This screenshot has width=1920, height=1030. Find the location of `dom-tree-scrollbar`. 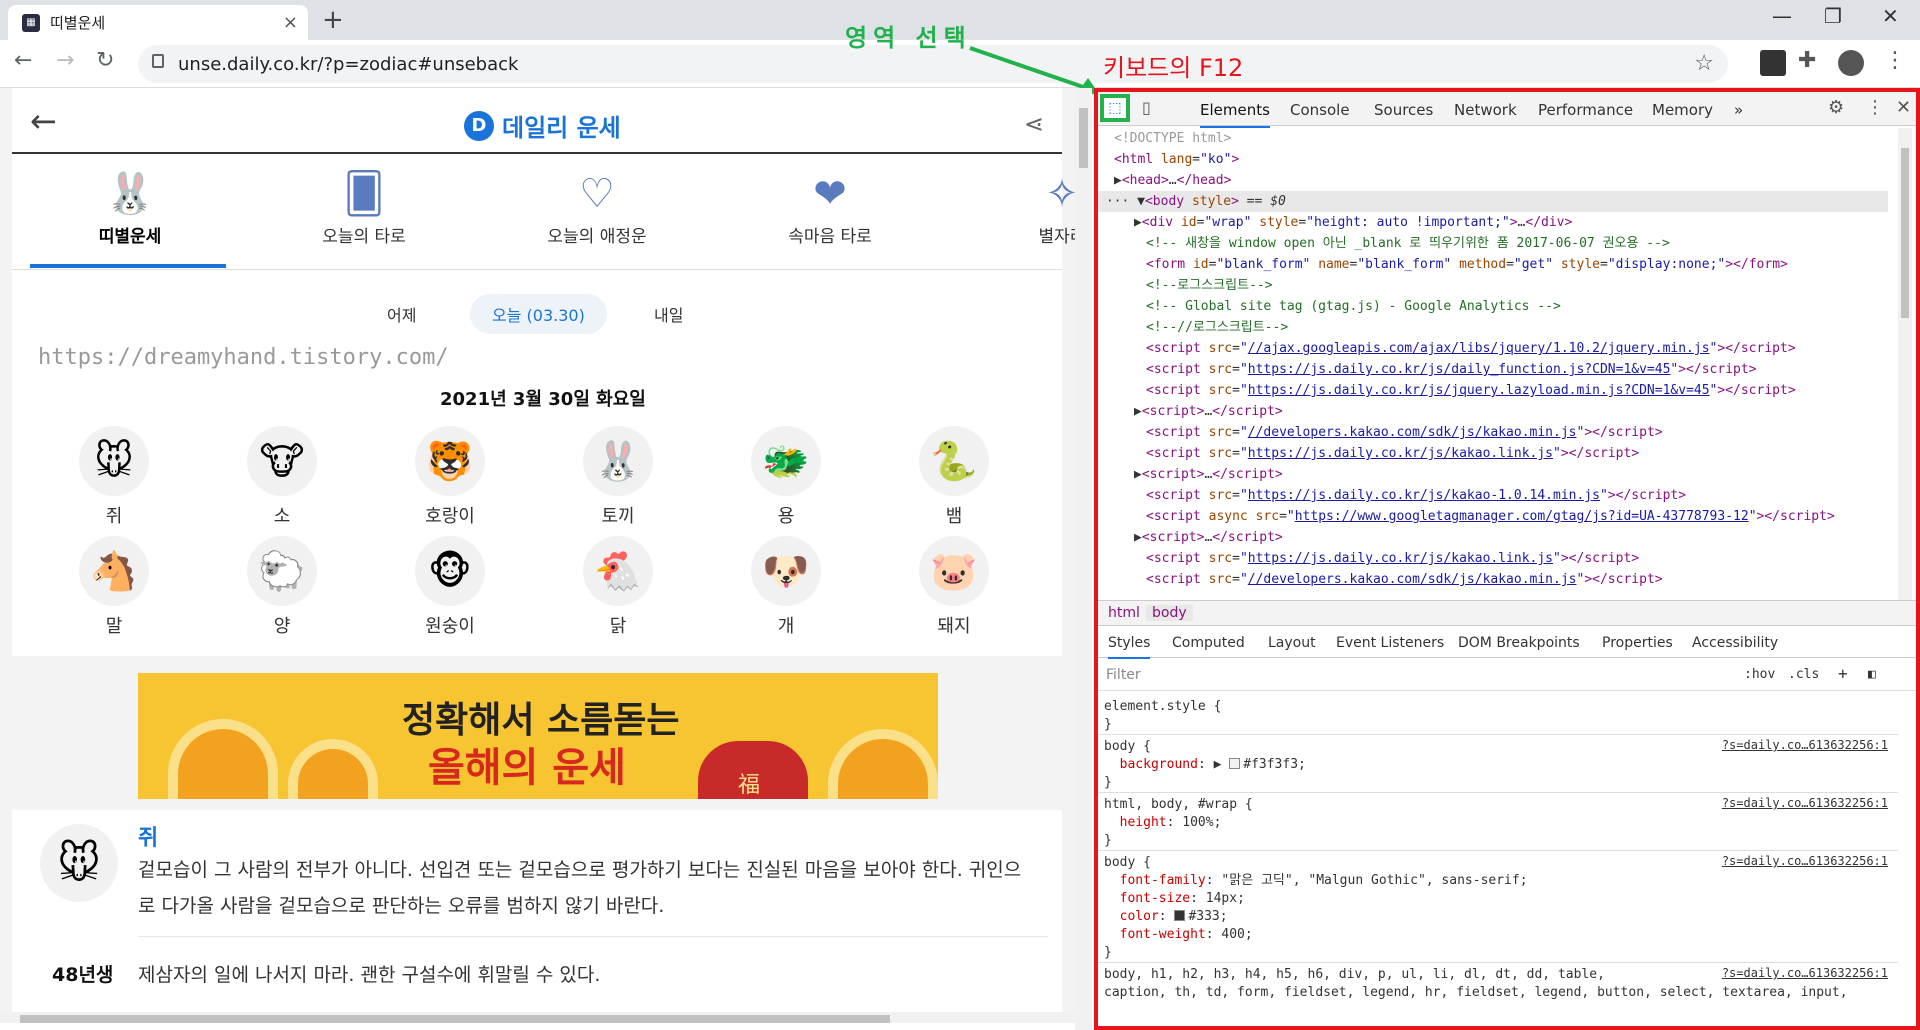

dom-tree-scrollbar is located at coordinates (1905, 373).